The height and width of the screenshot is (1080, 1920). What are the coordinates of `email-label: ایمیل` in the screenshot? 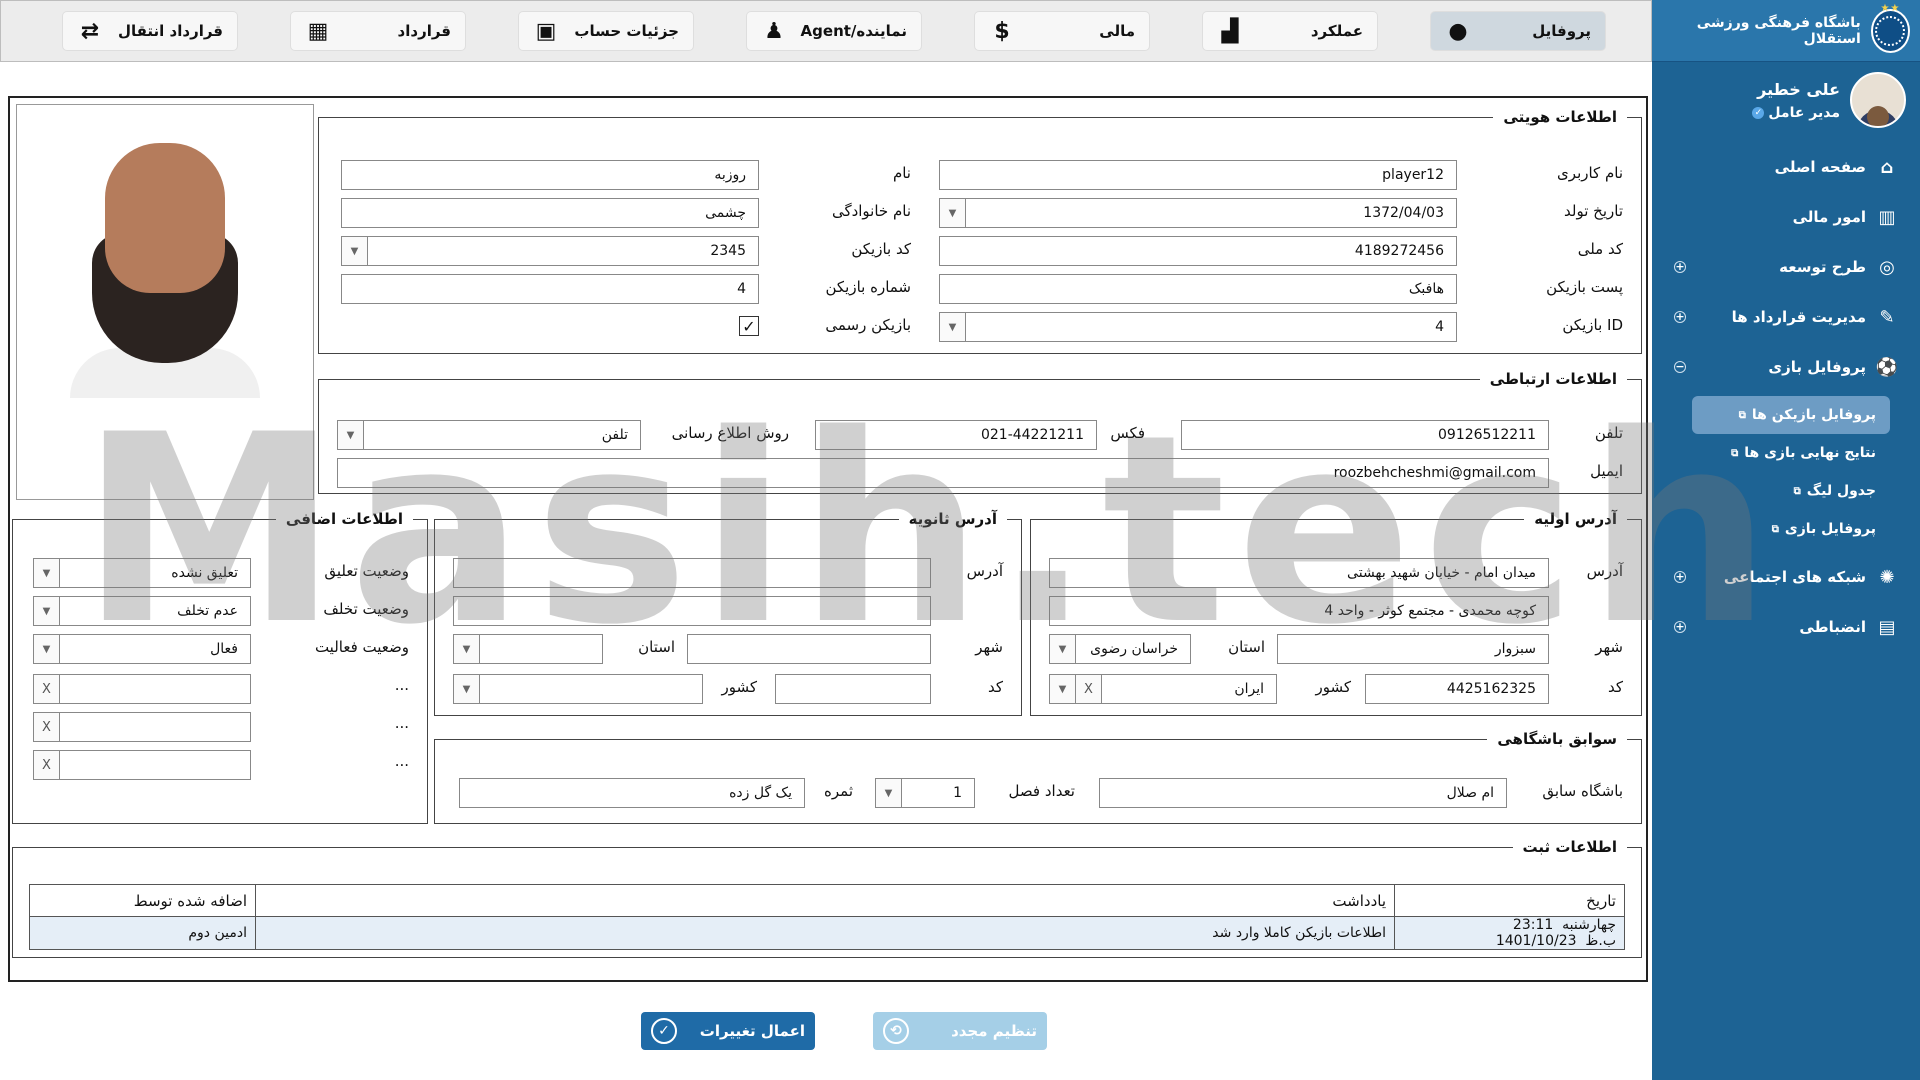 It's located at (1606, 471).